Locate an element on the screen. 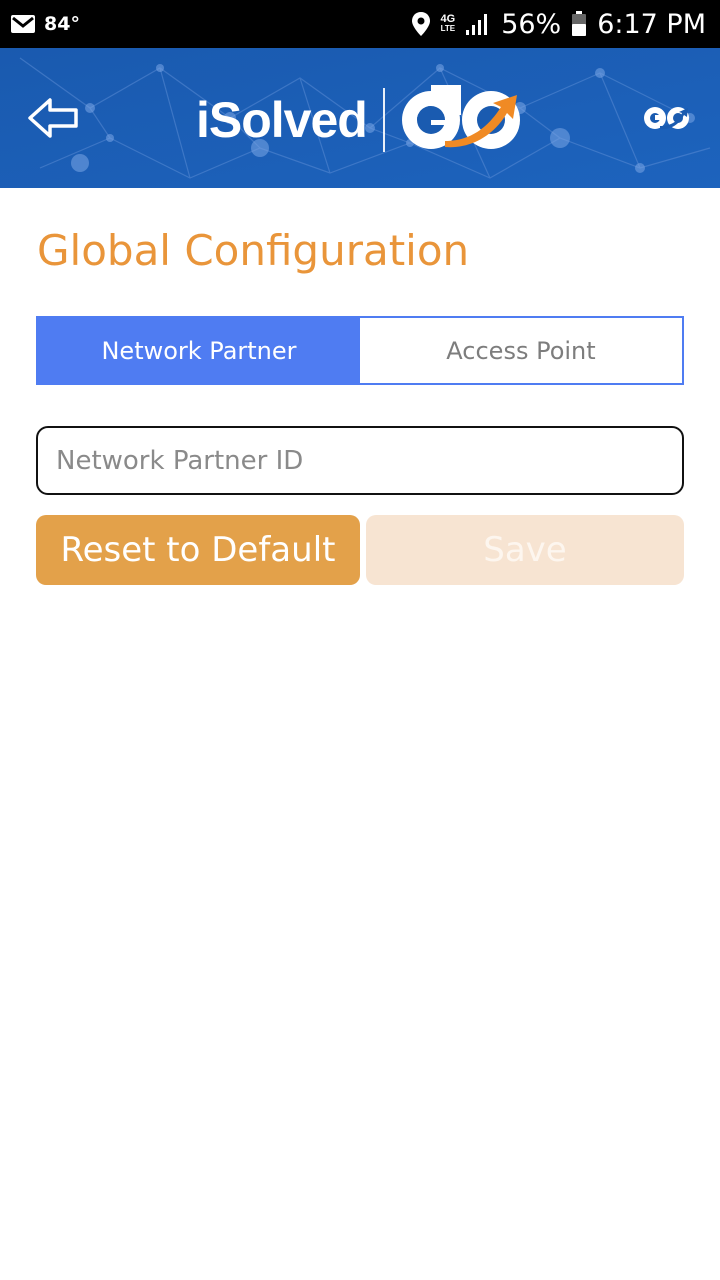 The width and height of the screenshot is (720, 1280). tab-network-partner: Network Partner is located at coordinates (199, 350).